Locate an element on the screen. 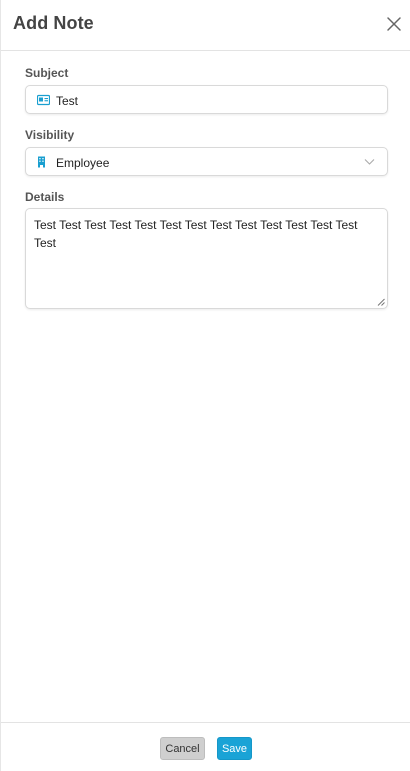 The image size is (410, 771). subject-value: Test is located at coordinates (67, 101).